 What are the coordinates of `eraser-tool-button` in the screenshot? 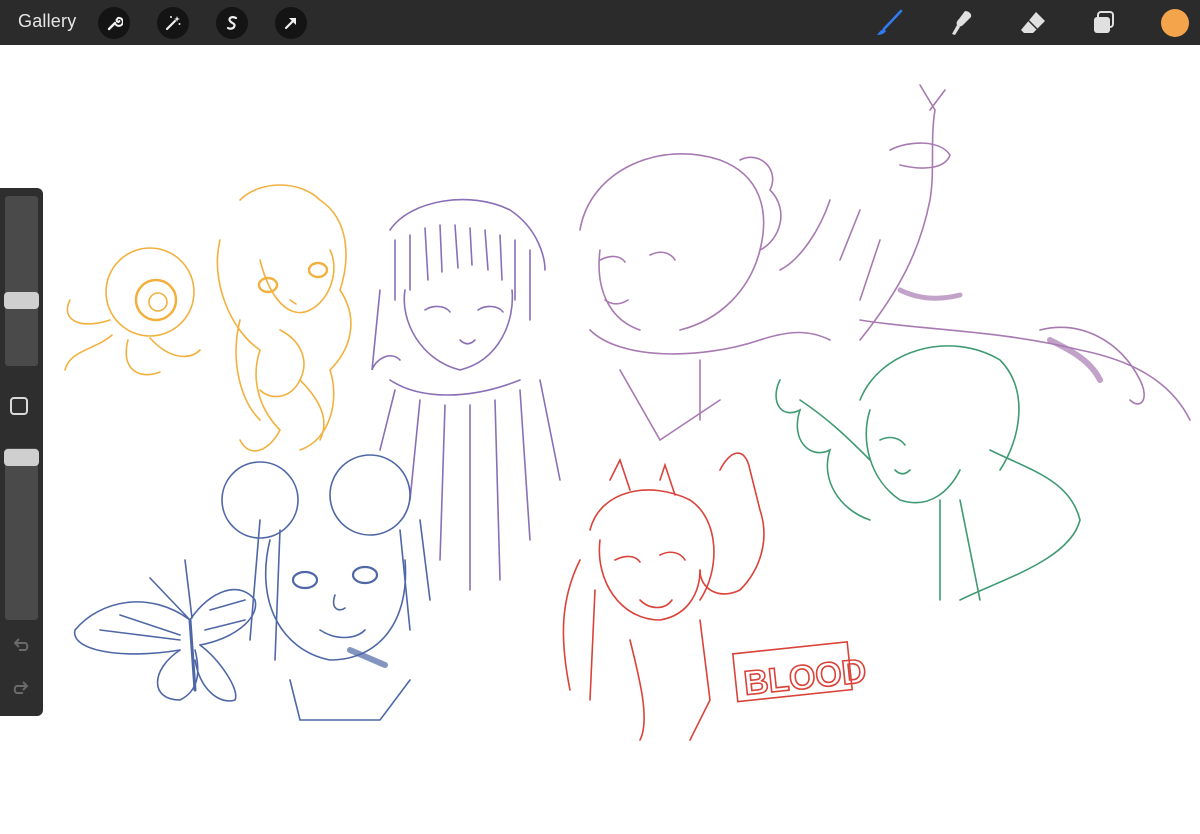 It's located at (1033, 23).